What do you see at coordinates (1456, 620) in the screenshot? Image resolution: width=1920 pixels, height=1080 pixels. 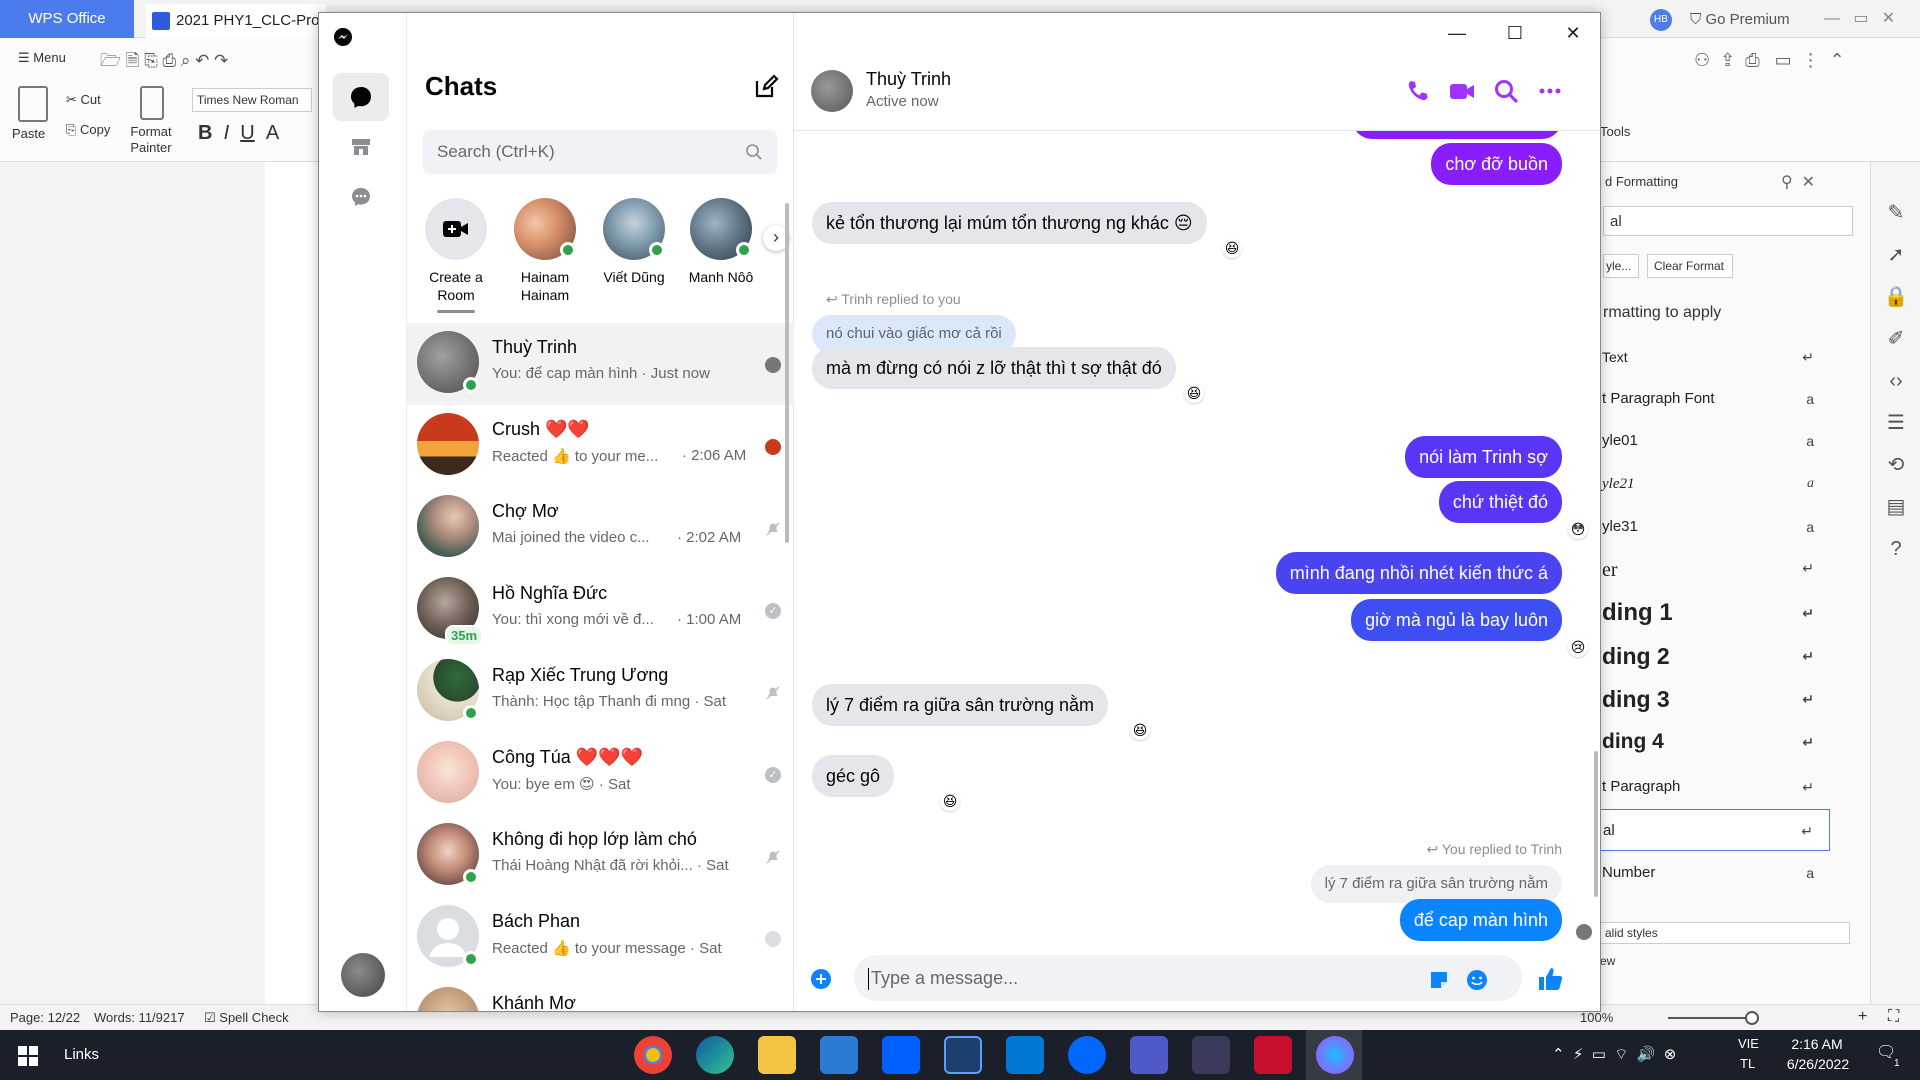 I see `message-bubble-sent: giờ mà ngủ là bay luôn` at bounding box center [1456, 620].